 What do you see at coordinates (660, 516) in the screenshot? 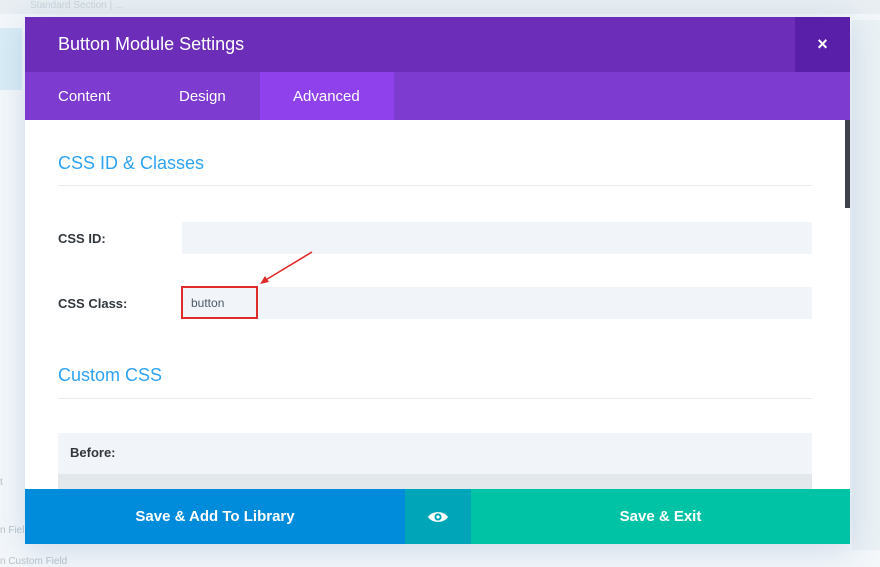
I see `save-and-exit-button: Save & Exit` at bounding box center [660, 516].